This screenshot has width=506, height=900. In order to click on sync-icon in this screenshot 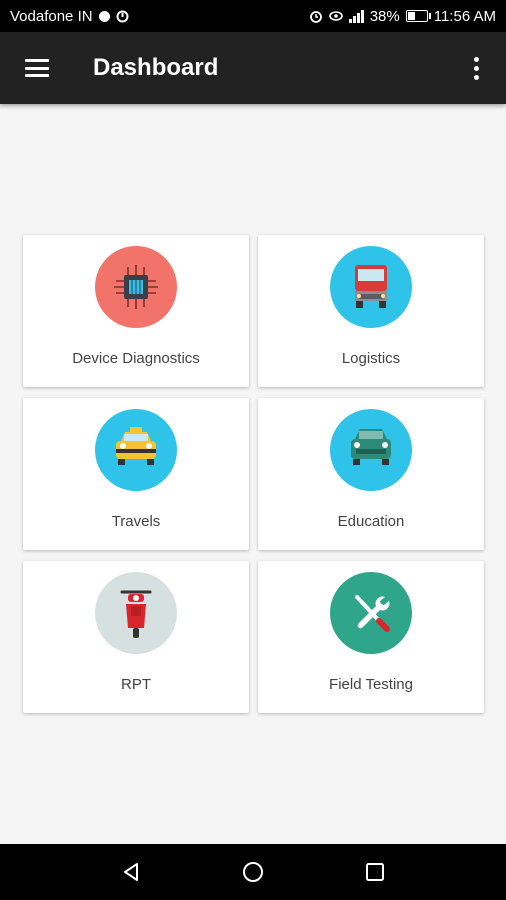, I will do `click(122, 16)`.